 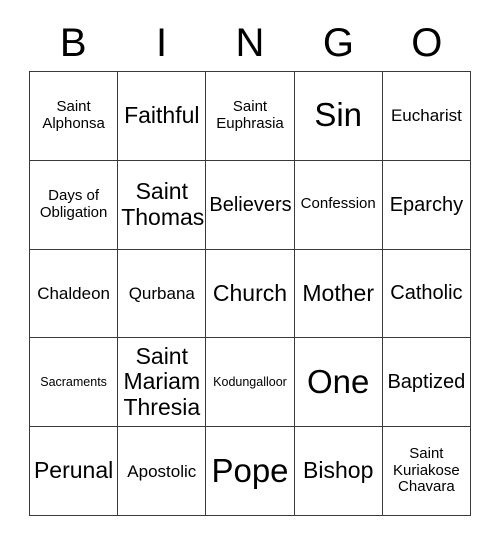 I want to click on bingo-cell-label: Sin, so click(x=338, y=115).